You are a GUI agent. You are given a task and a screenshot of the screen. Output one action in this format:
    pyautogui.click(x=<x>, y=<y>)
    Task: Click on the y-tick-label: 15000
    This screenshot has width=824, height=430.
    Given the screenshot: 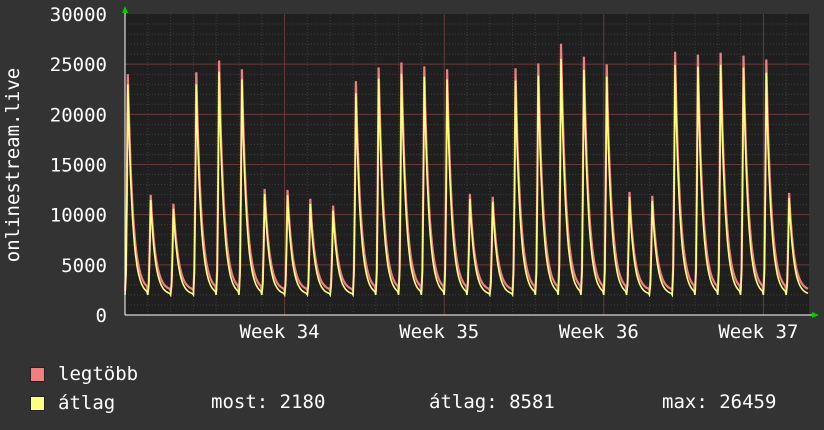 What is the action you would take?
    pyautogui.click(x=78, y=166)
    